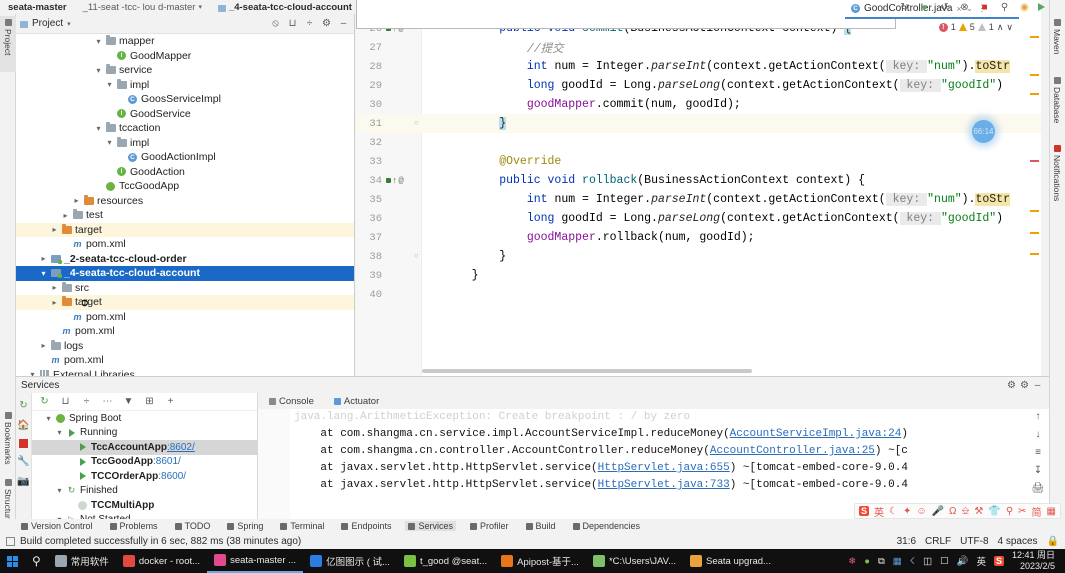 The height and width of the screenshot is (573, 1065). What do you see at coordinates (193, 526) in the screenshot?
I see `toolwindow-button-todo: TODO` at bounding box center [193, 526].